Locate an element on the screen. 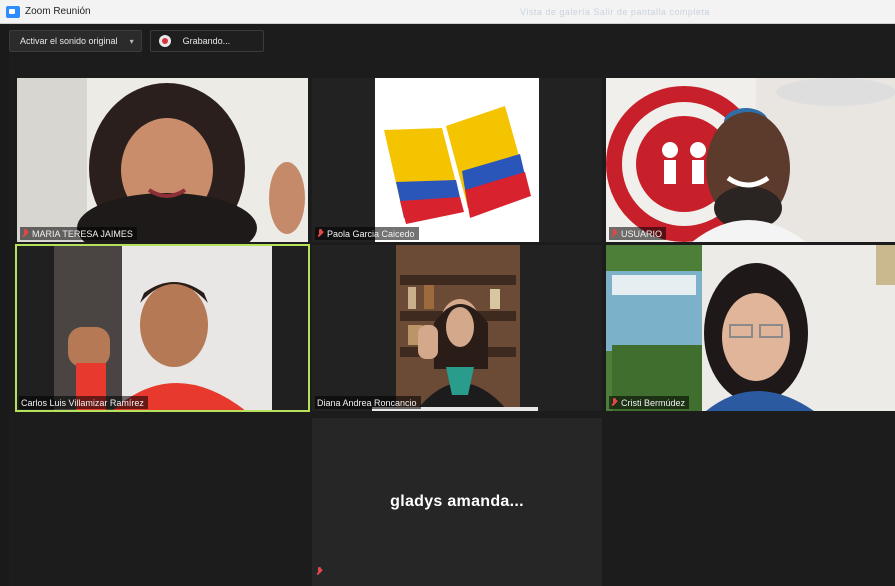 This screenshot has height=586, width=895. participant-name: Carlos Luis Villamizar Ramírez is located at coordinates (82, 402).